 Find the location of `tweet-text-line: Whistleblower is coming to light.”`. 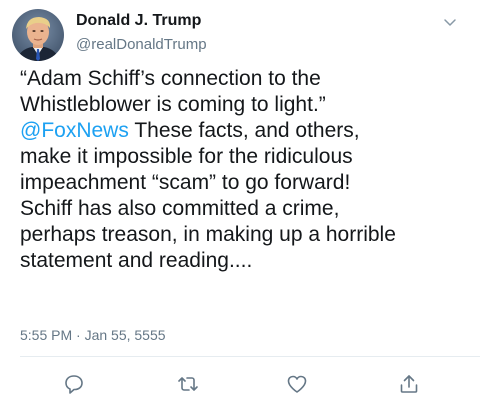

tweet-text-line: Whistleblower is coming to light.” is located at coordinates (173, 104).